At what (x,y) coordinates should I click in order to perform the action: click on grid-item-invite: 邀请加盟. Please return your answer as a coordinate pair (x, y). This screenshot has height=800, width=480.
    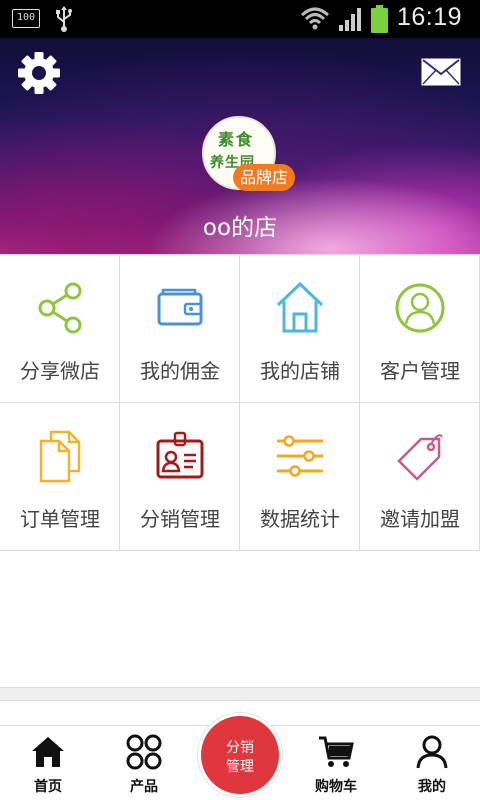
    Looking at the image, I should click on (420, 477).